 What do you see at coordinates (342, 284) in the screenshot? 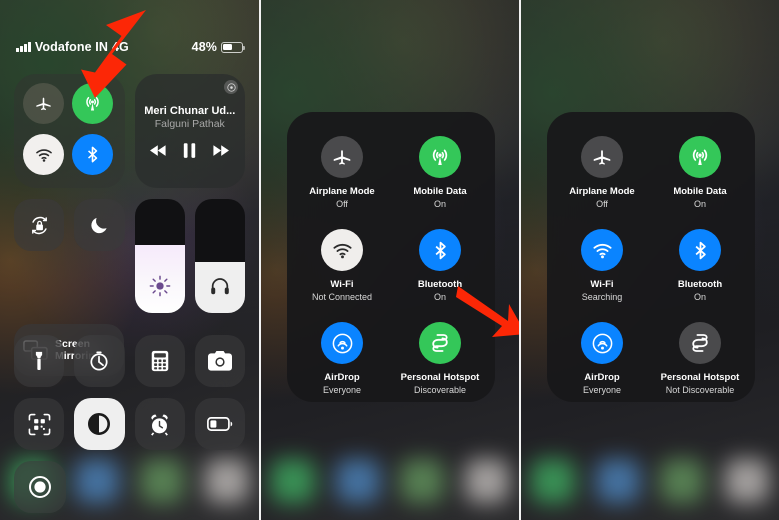
I see `wifi-label: Wi-Fi` at bounding box center [342, 284].